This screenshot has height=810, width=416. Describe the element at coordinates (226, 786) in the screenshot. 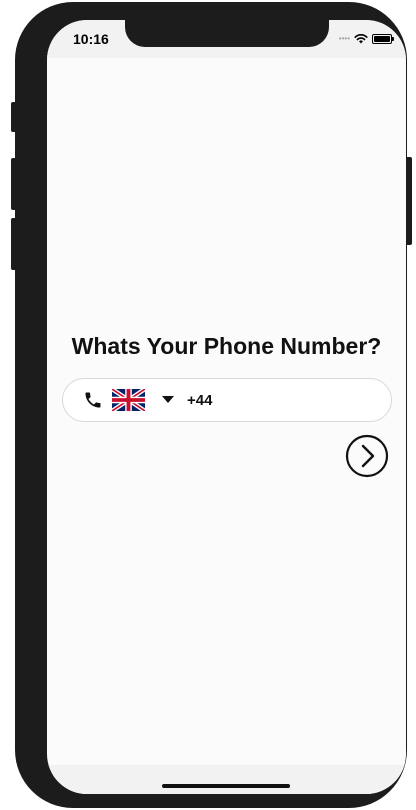

I see `home-indicator` at that location.